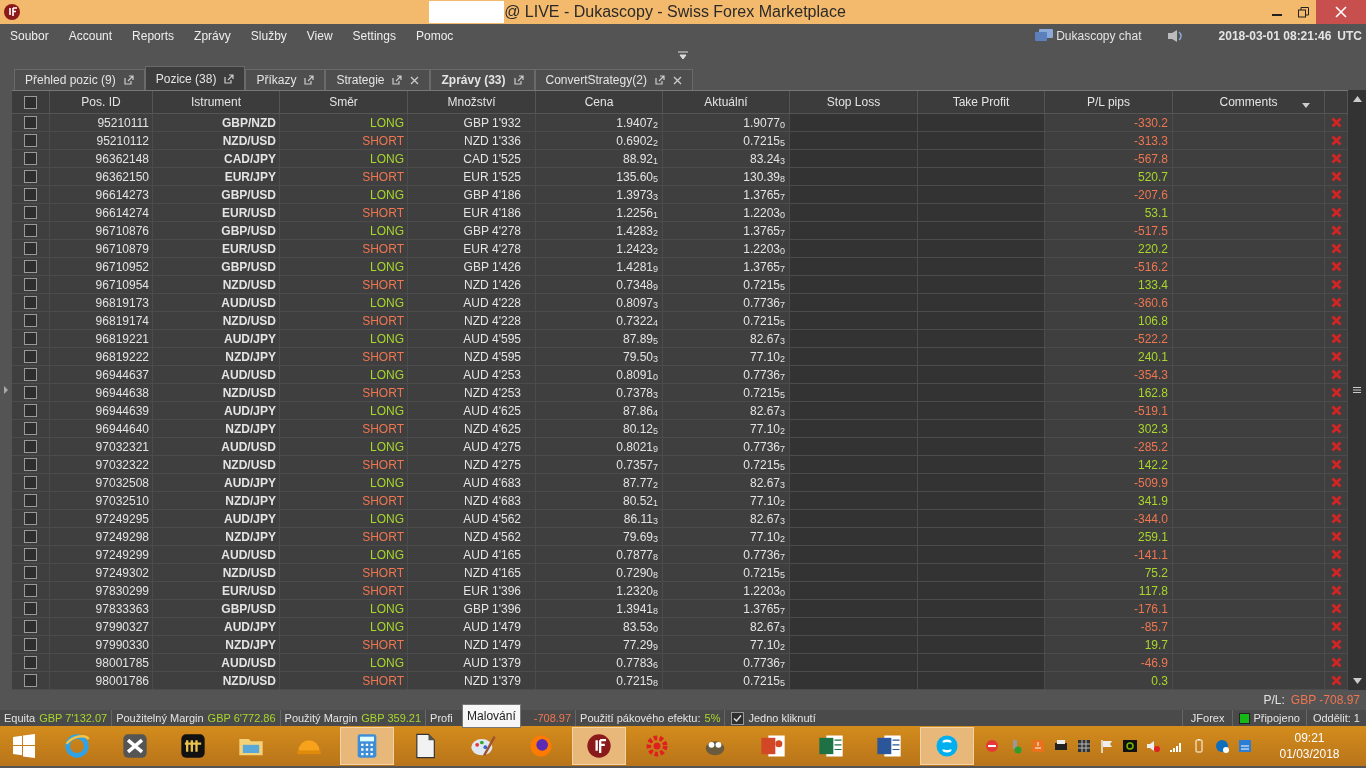  I want to click on column-header: Stop Loss, so click(853, 102).